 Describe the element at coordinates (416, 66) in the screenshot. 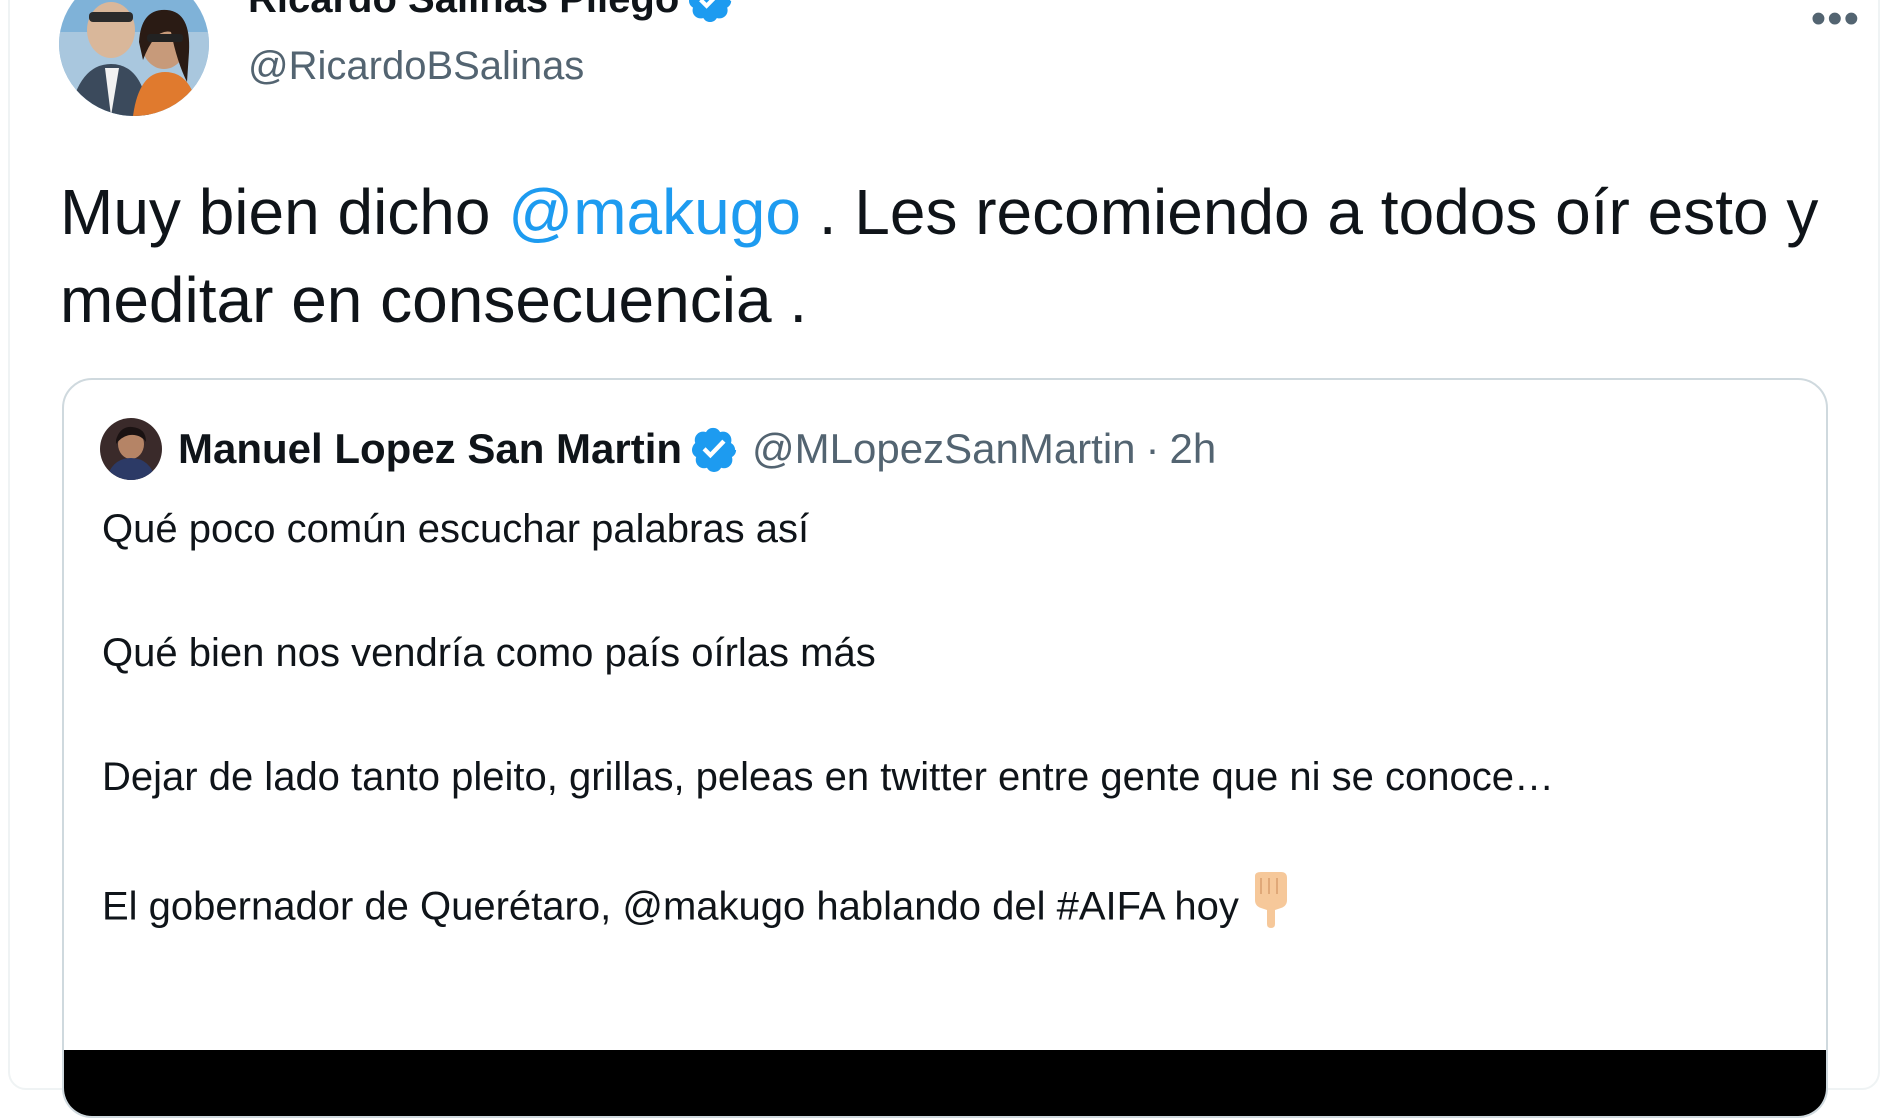

I see `author-handle: @RicardoBSalinas` at that location.